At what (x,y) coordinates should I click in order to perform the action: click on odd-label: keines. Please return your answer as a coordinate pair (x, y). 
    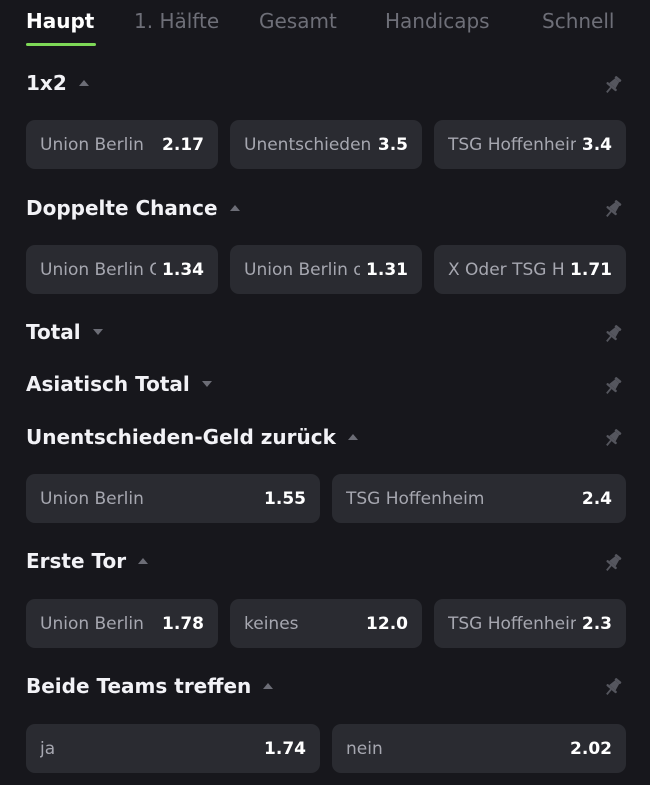
    Looking at the image, I should click on (271, 623).